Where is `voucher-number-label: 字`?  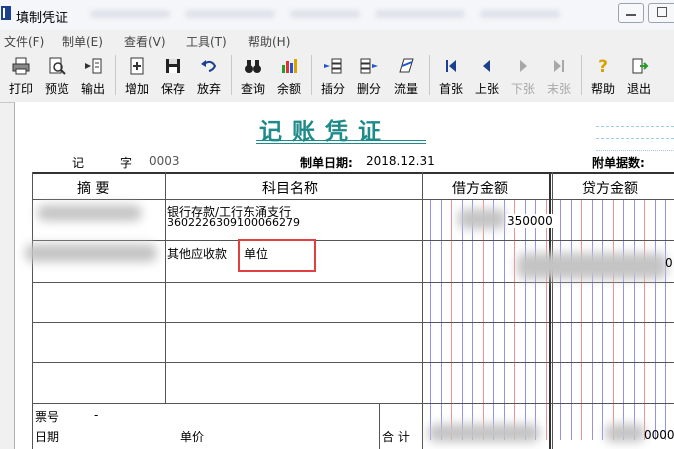
voucher-number-label: 字 is located at coordinates (126, 163).